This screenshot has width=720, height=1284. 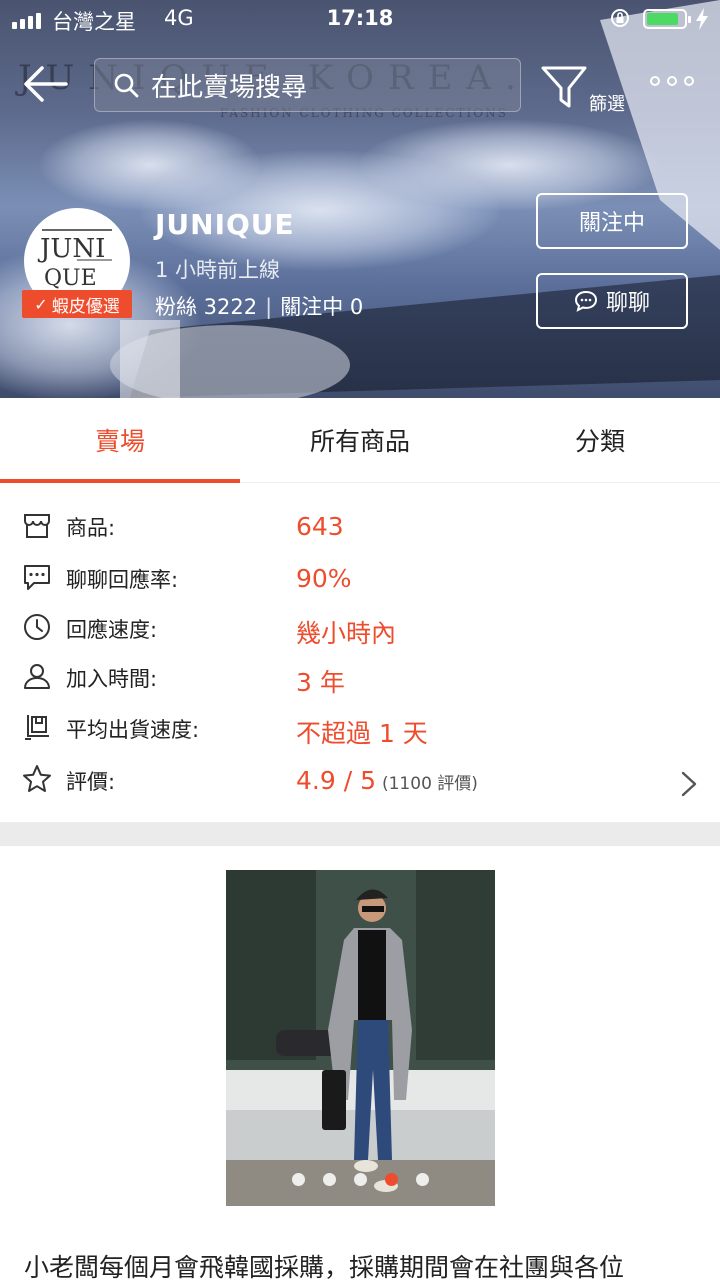 I want to click on info-value: 3 年, so click(x=320, y=682).